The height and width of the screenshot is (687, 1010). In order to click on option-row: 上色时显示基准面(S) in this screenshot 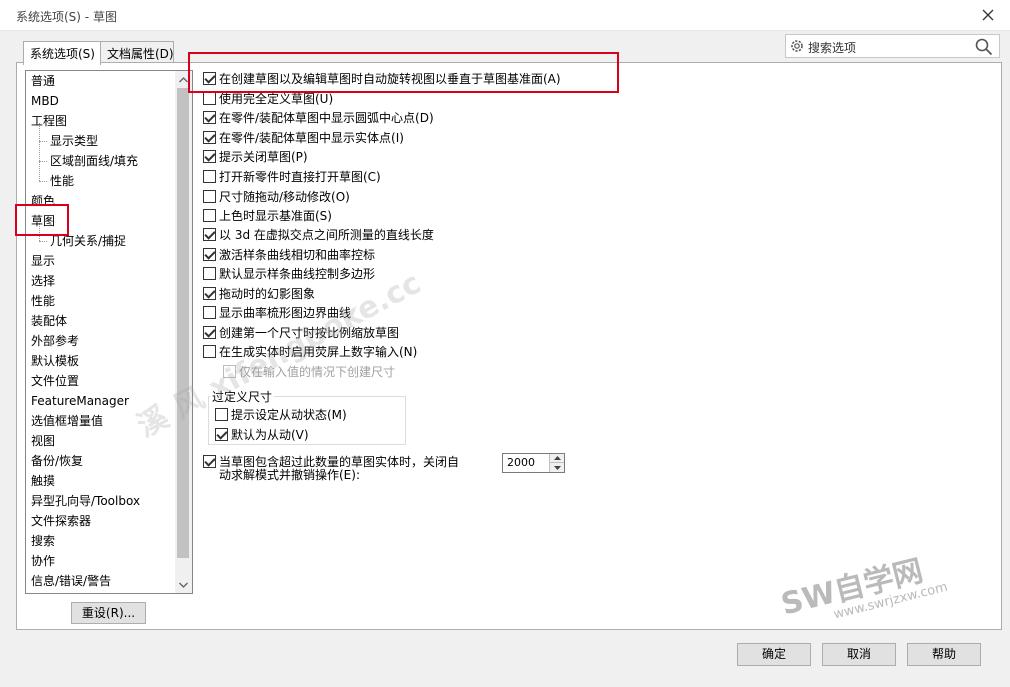, I will do `click(267, 215)`.